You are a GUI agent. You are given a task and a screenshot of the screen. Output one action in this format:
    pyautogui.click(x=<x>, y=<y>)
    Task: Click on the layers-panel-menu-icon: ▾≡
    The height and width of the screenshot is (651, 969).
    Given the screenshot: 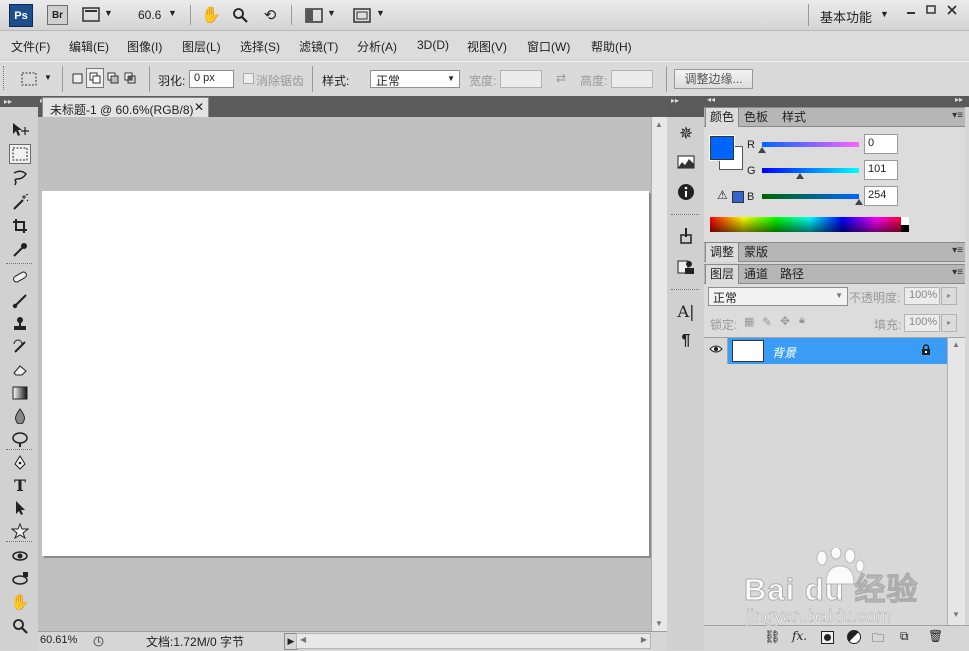 What is the action you would take?
    pyautogui.click(x=957, y=272)
    